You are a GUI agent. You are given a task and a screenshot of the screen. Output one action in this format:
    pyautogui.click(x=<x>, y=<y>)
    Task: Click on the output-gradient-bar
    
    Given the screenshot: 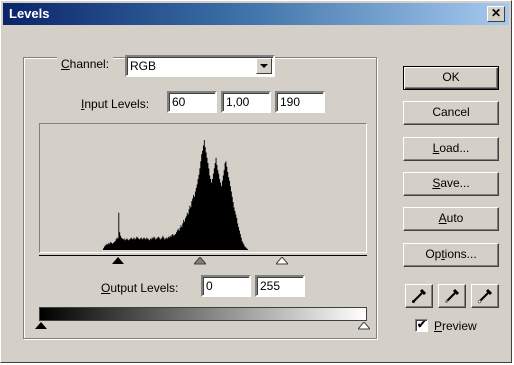 What is the action you would take?
    pyautogui.click(x=203, y=314)
    